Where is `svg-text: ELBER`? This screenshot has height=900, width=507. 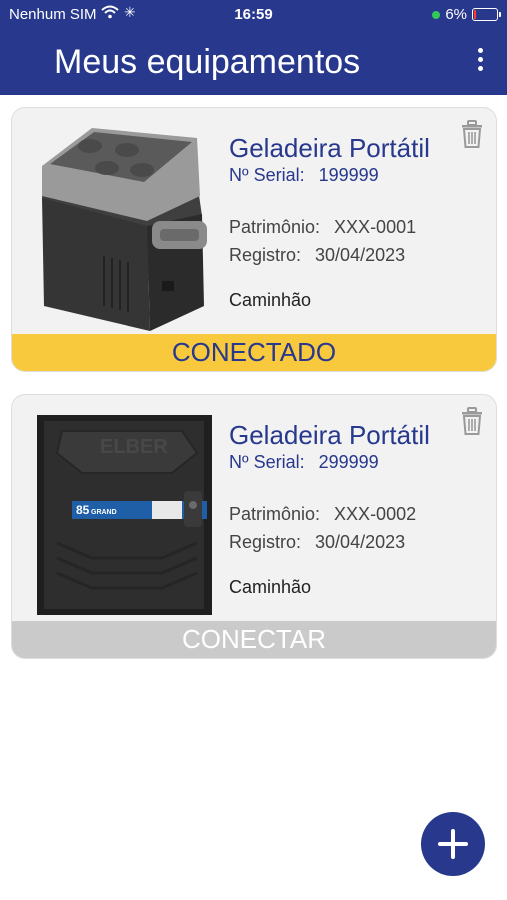
svg-text: ELBER is located at coordinates (134, 447).